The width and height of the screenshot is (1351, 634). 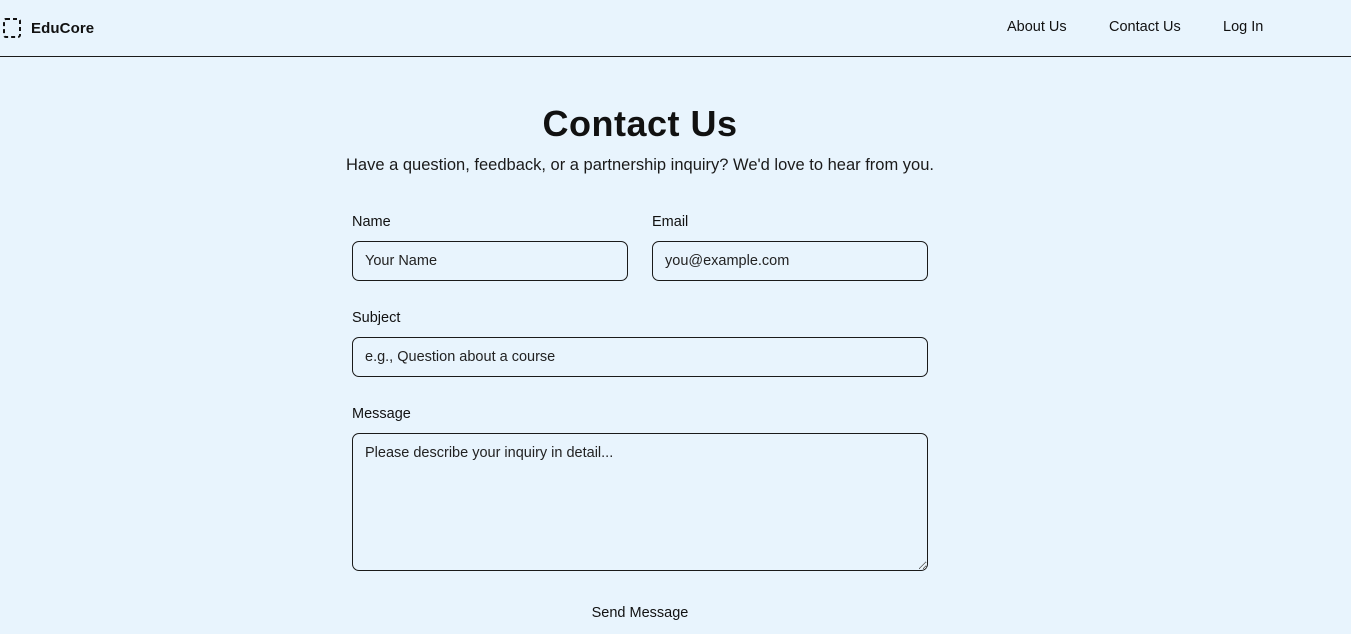 What do you see at coordinates (670, 222) in the screenshot?
I see `email-label: Email` at bounding box center [670, 222].